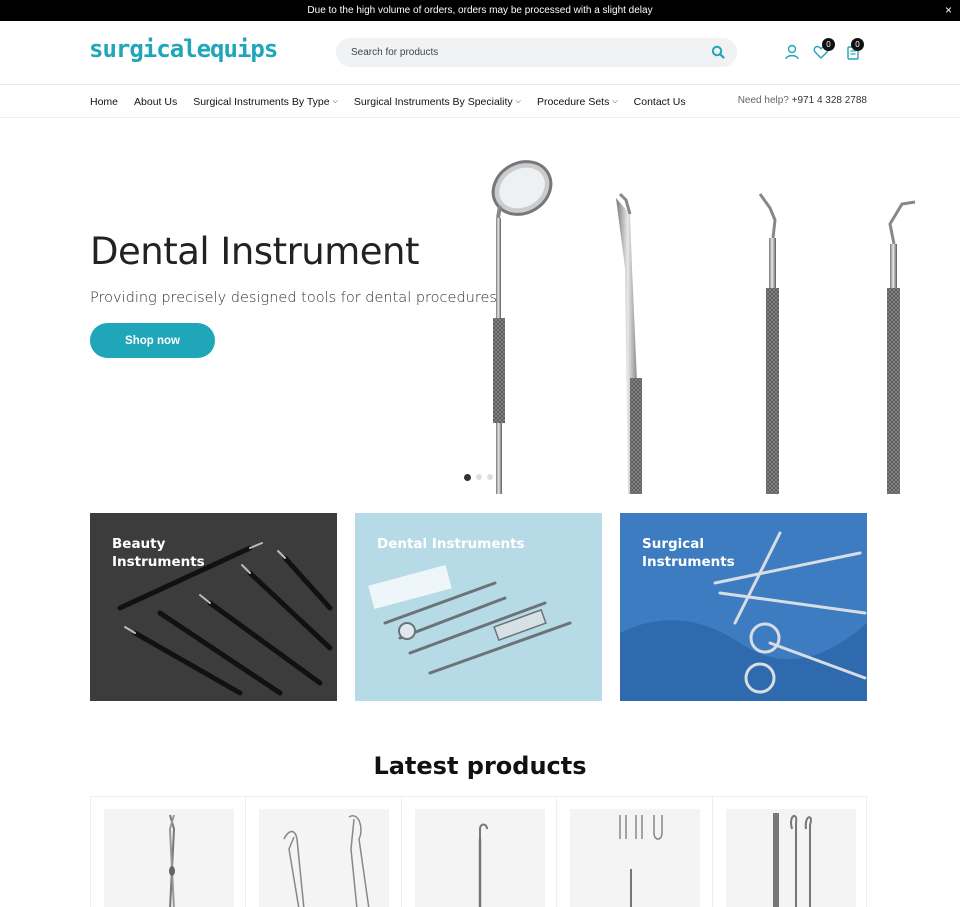 This screenshot has height=907, width=960. I want to click on latest-products-title: Latest products, so click(480, 766).